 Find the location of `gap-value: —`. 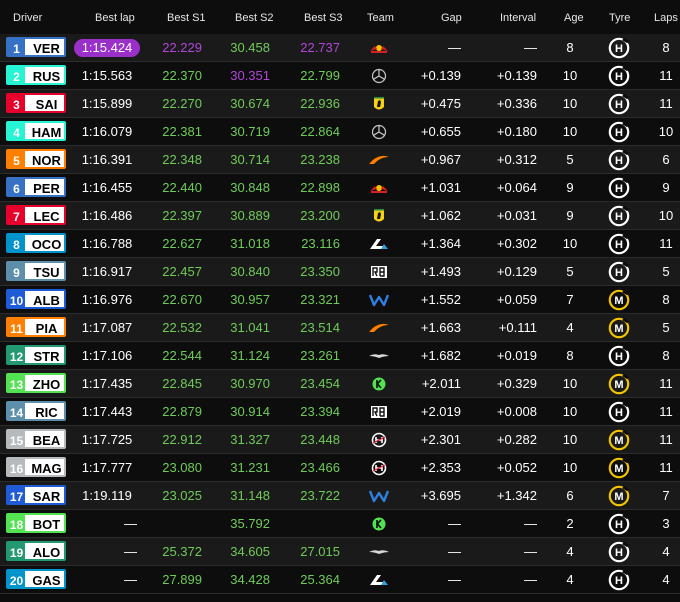

gap-value: — is located at coordinates (454, 523).